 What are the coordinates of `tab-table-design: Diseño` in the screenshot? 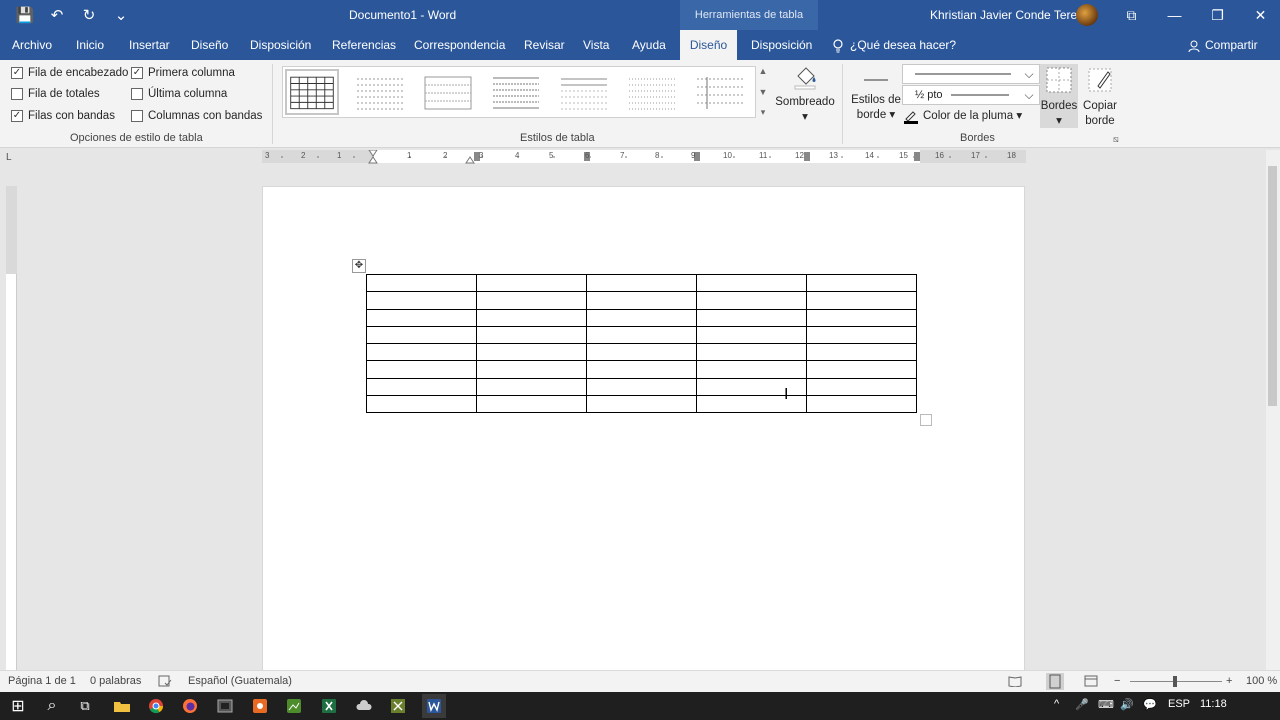 It's located at (708, 45).